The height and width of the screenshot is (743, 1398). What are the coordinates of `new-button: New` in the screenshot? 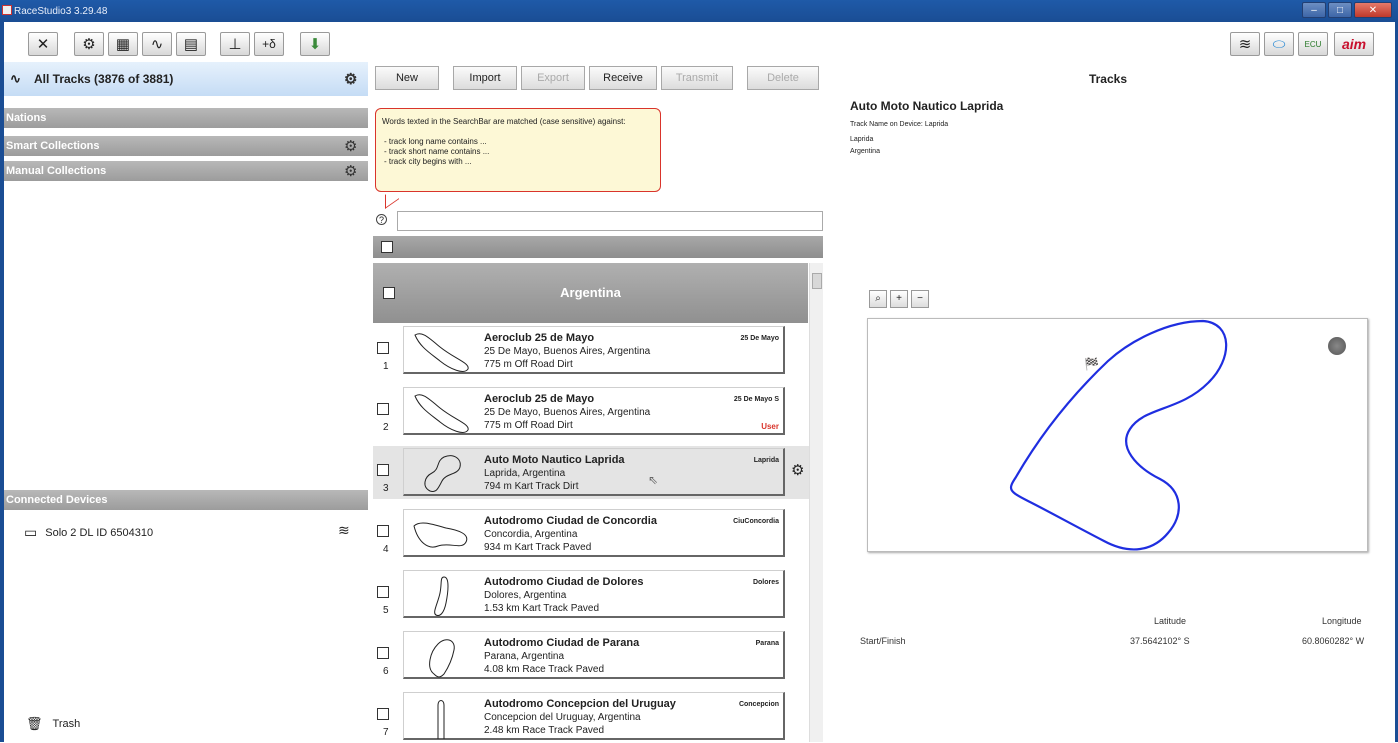 It's located at (407, 78).